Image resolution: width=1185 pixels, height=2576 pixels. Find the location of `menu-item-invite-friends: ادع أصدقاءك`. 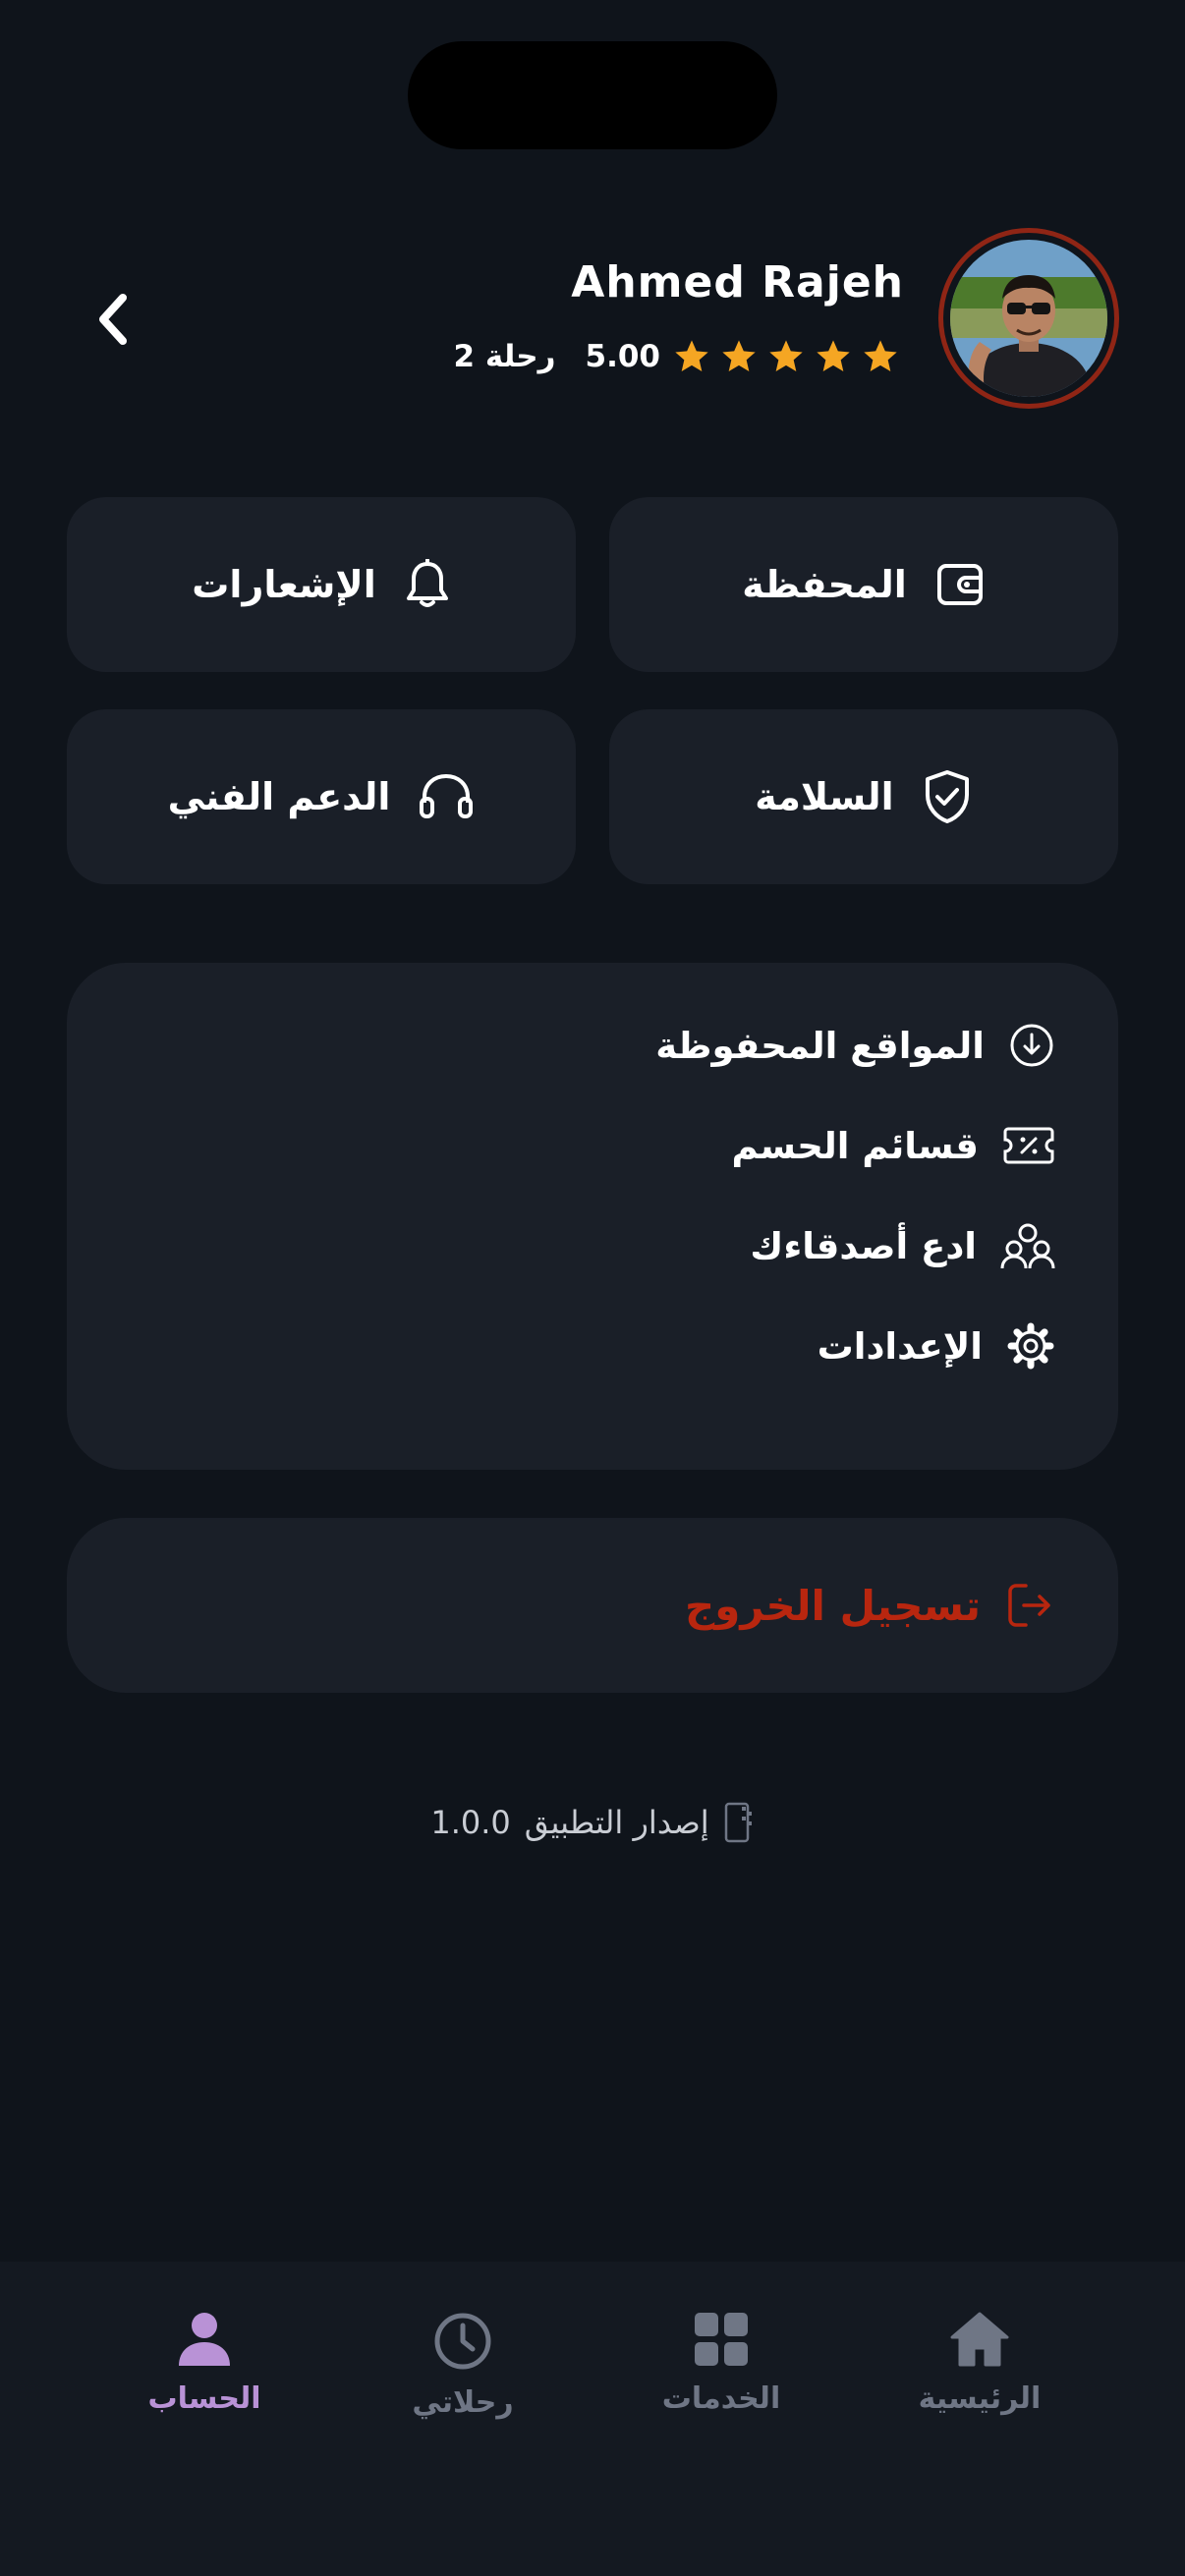

menu-item-invite-friends: ادع أصدقاءك is located at coordinates (903, 1245).